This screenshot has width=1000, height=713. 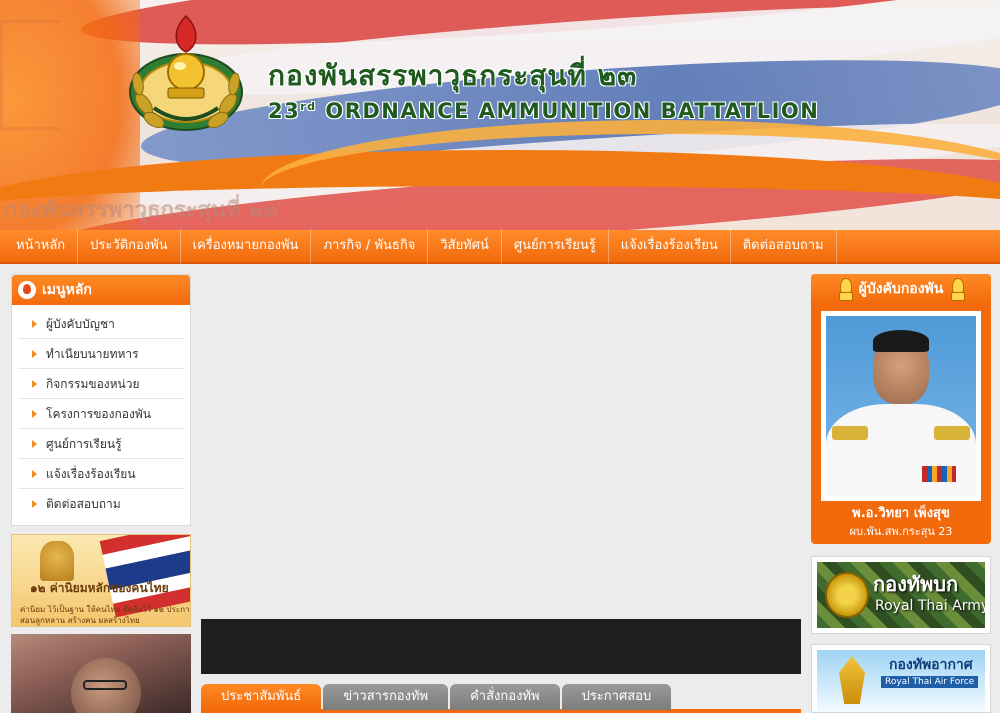 I want to click on royal-figure-graphic, so click(x=57, y=561).